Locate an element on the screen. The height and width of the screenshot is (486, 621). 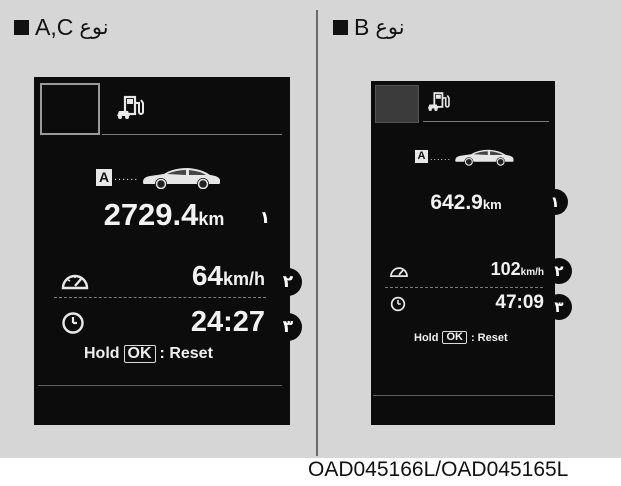
right-distance: 642.9km is located at coordinates (466, 203).